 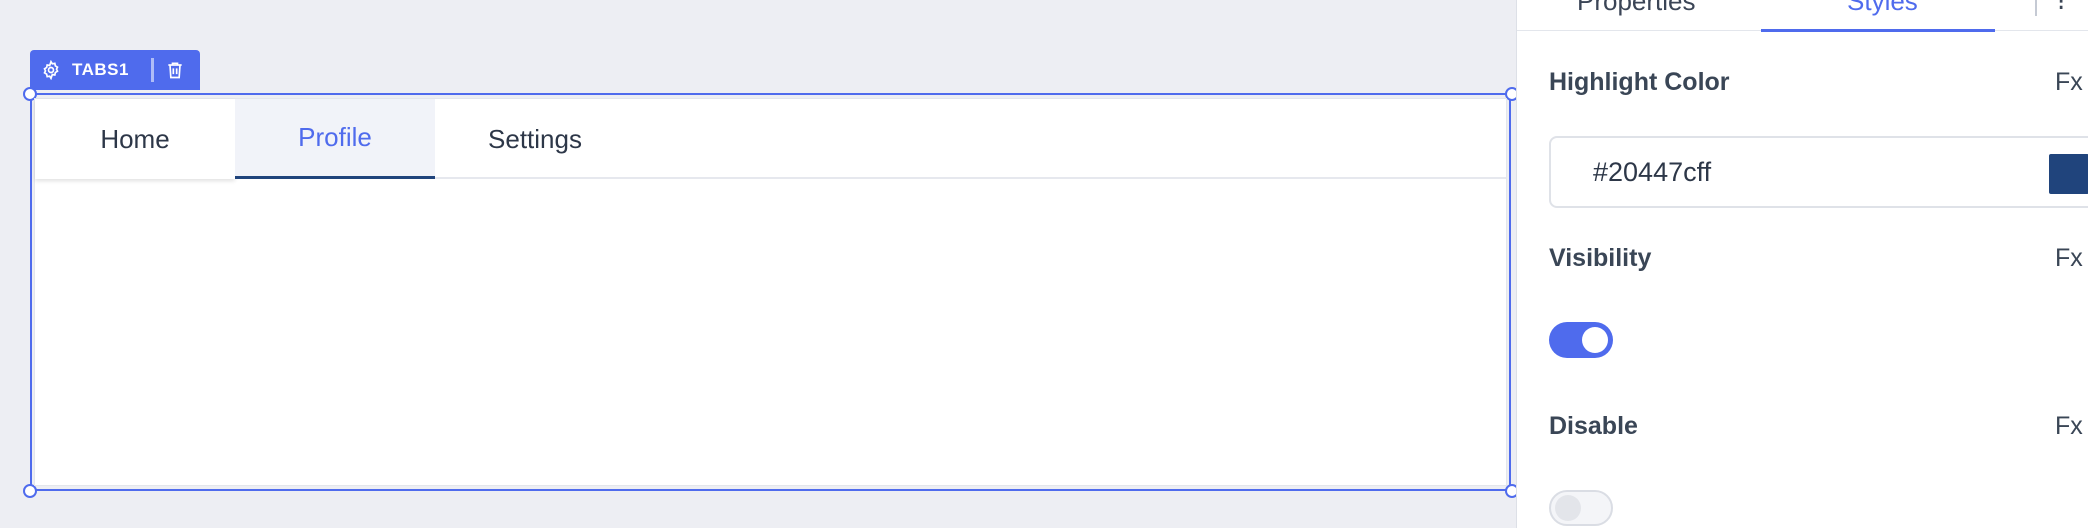 What do you see at coordinates (2069, 258) in the screenshot?
I see `visibility-fx-button: Fx` at bounding box center [2069, 258].